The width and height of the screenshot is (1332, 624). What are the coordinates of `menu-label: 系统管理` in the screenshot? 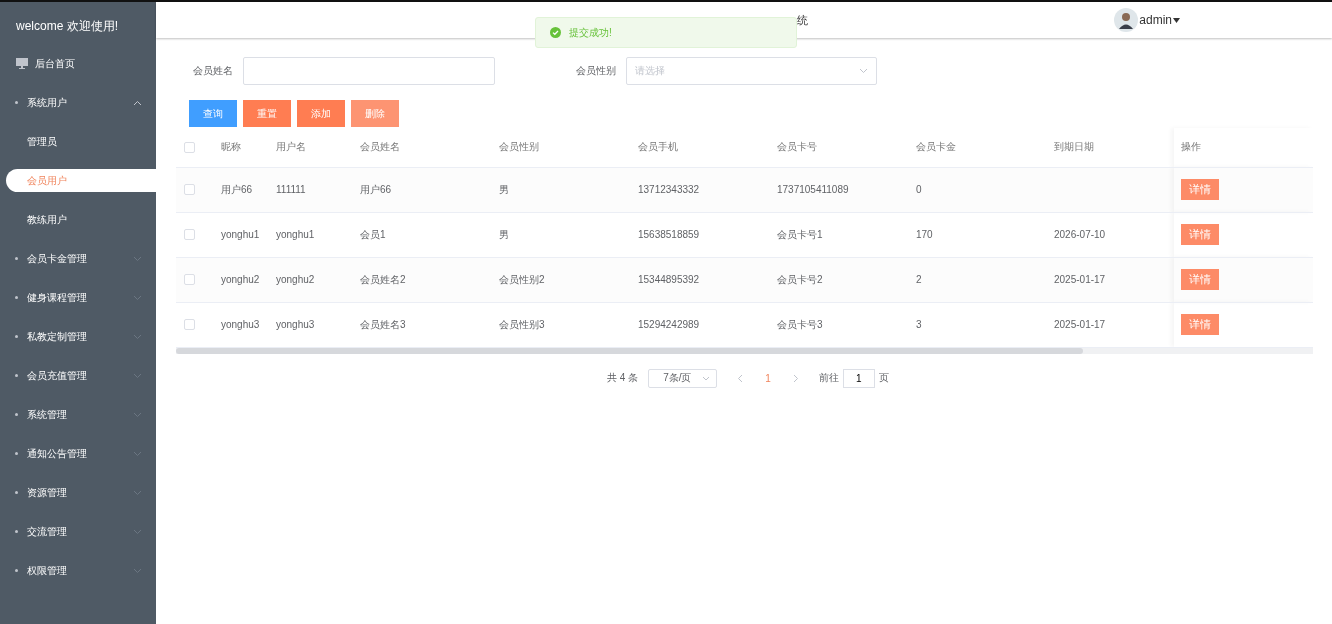 It's located at (47, 414).